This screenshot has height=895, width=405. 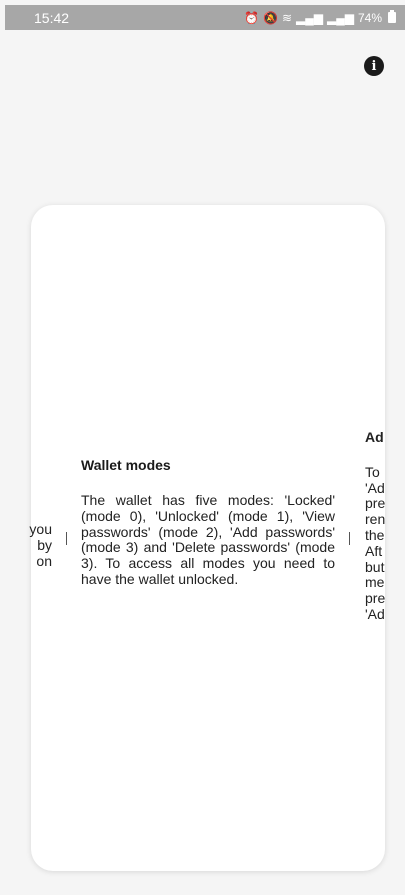 I want to click on status-time: 15:42, so click(x=52, y=17).